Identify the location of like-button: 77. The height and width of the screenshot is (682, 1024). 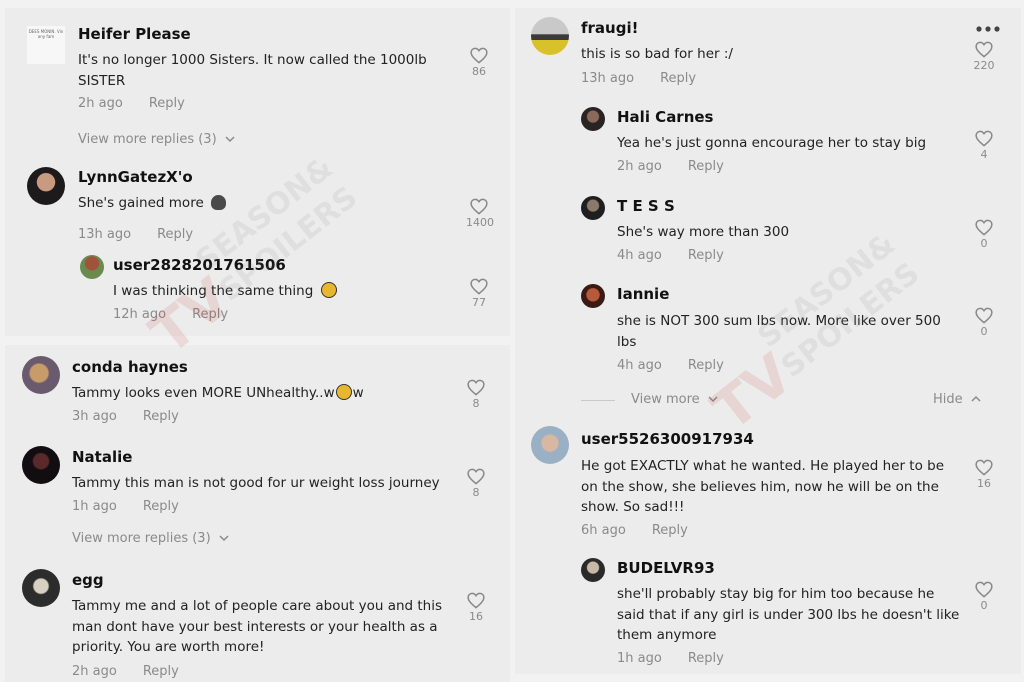
(479, 293).